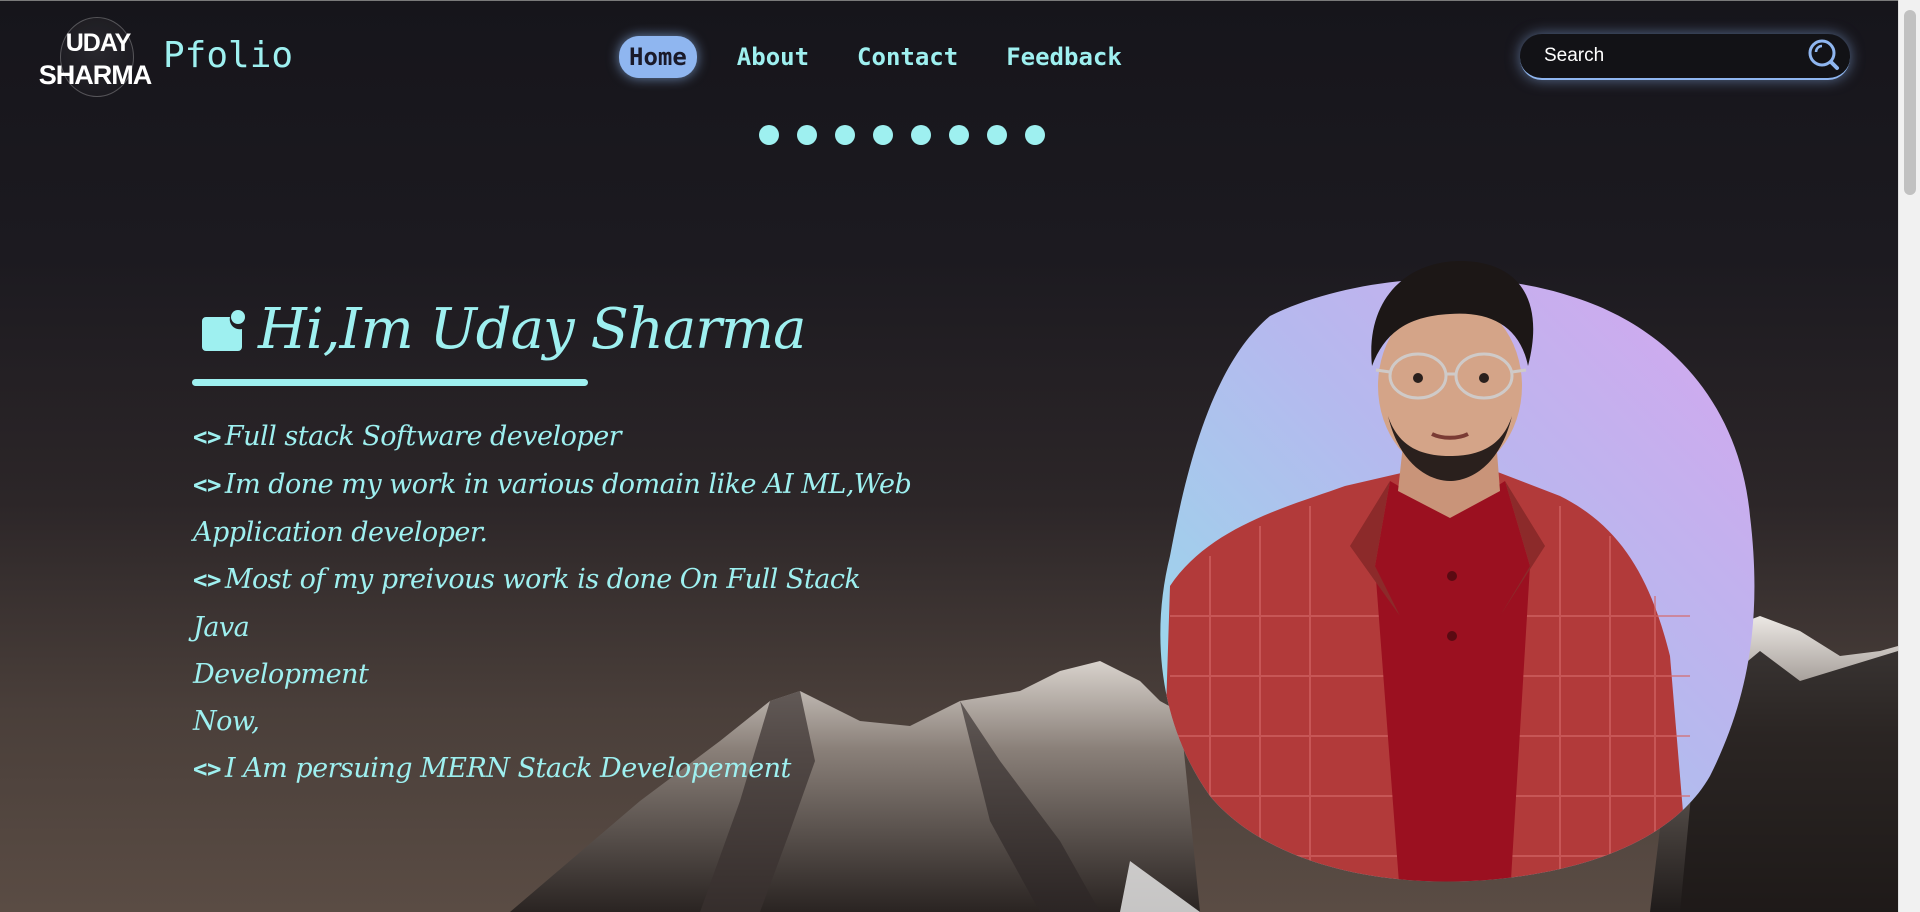  What do you see at coordinates (98, 43) in the screenshot?
I see `logo-text-uday: UDAY` at bounding box center [98, 43].